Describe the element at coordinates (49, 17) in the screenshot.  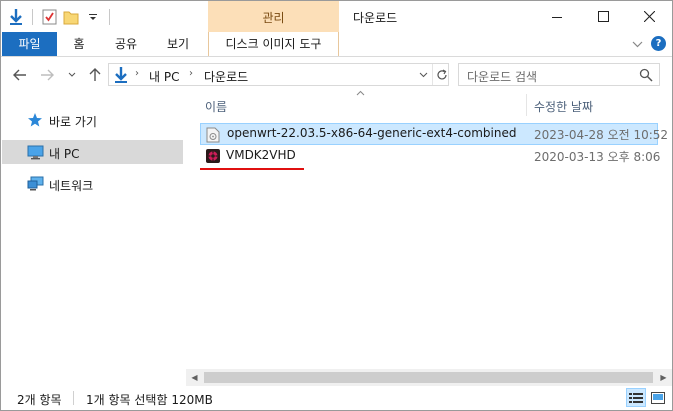
I see `properties-icon` at that location.